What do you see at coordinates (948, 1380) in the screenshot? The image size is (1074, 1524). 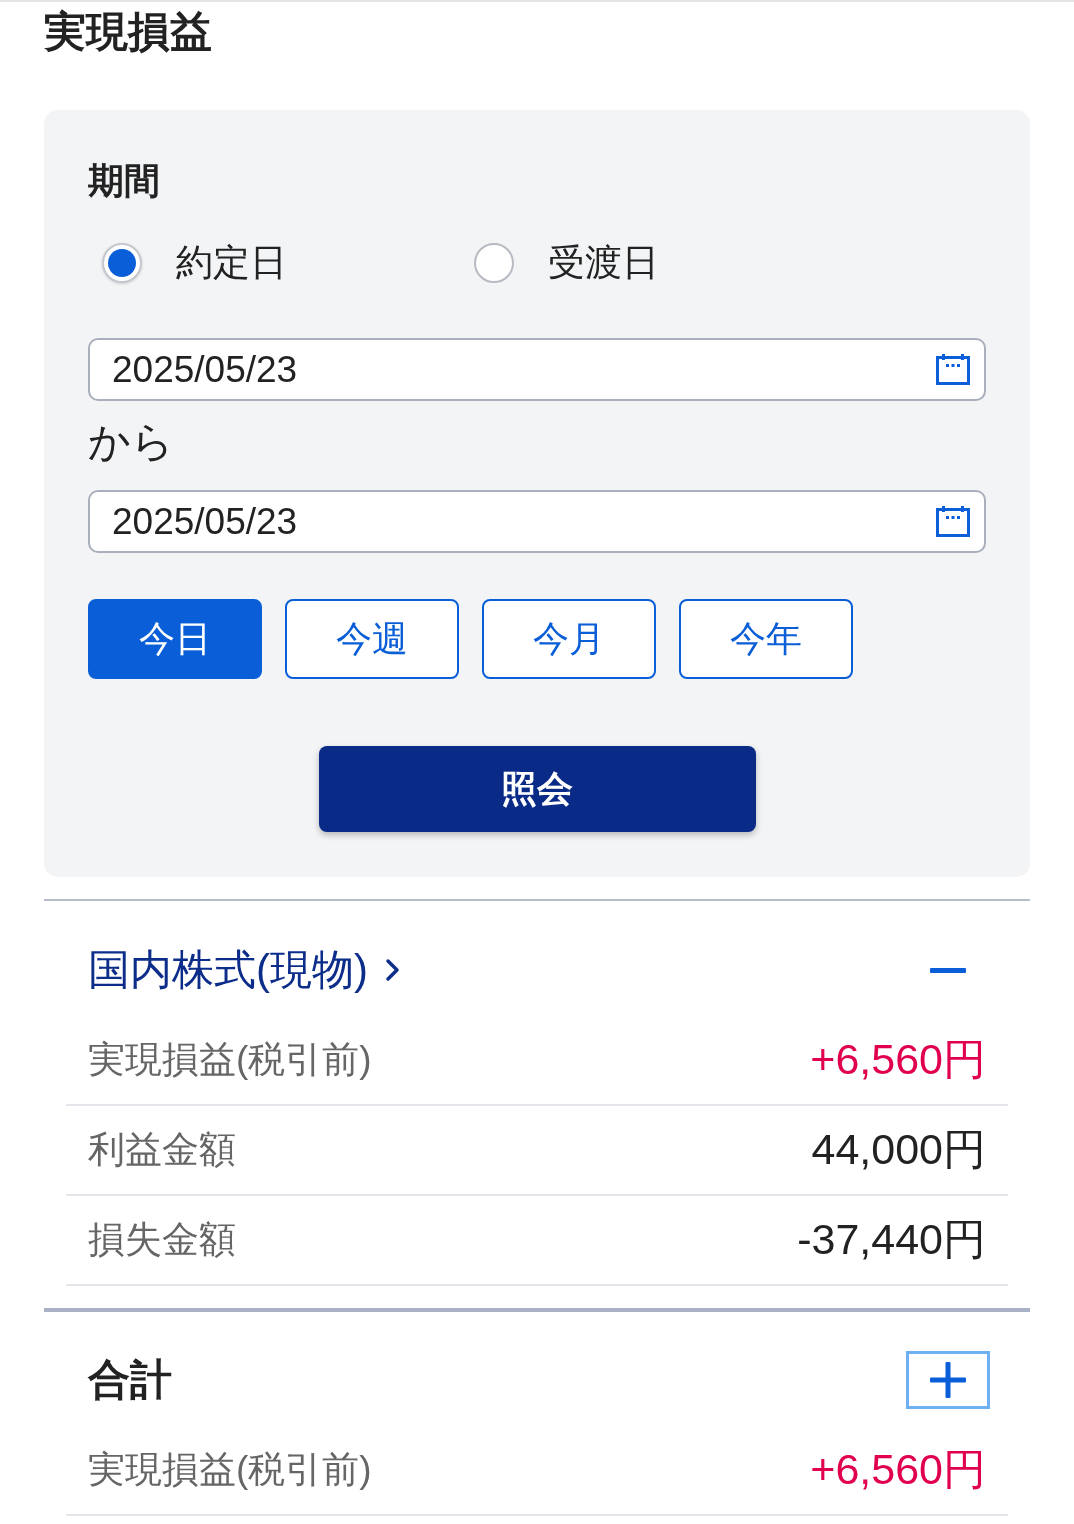 I see `expand-button` at bounding box center [948, 1380].